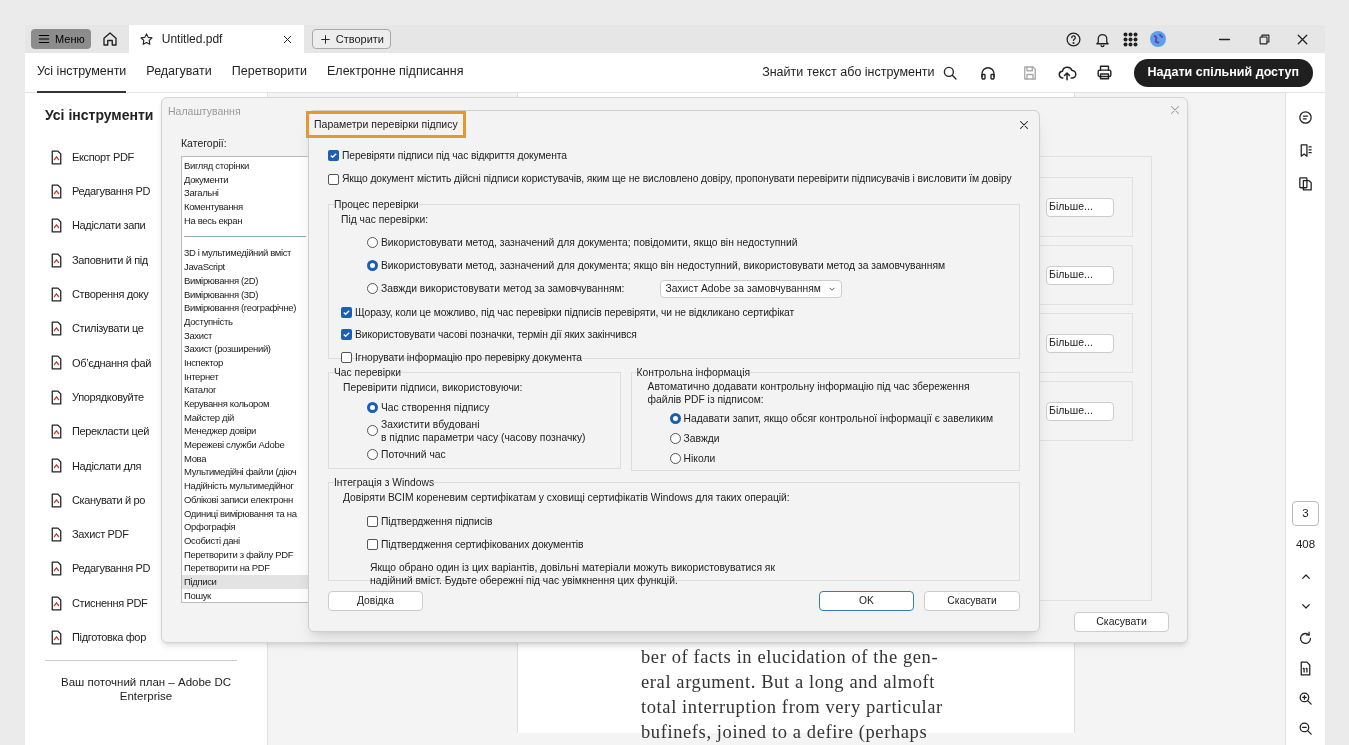  What do you see at coordinates (245, 166) in the screenshot?
I see `list-item: Вигляд сторінки` at bounding box center [245, 166].